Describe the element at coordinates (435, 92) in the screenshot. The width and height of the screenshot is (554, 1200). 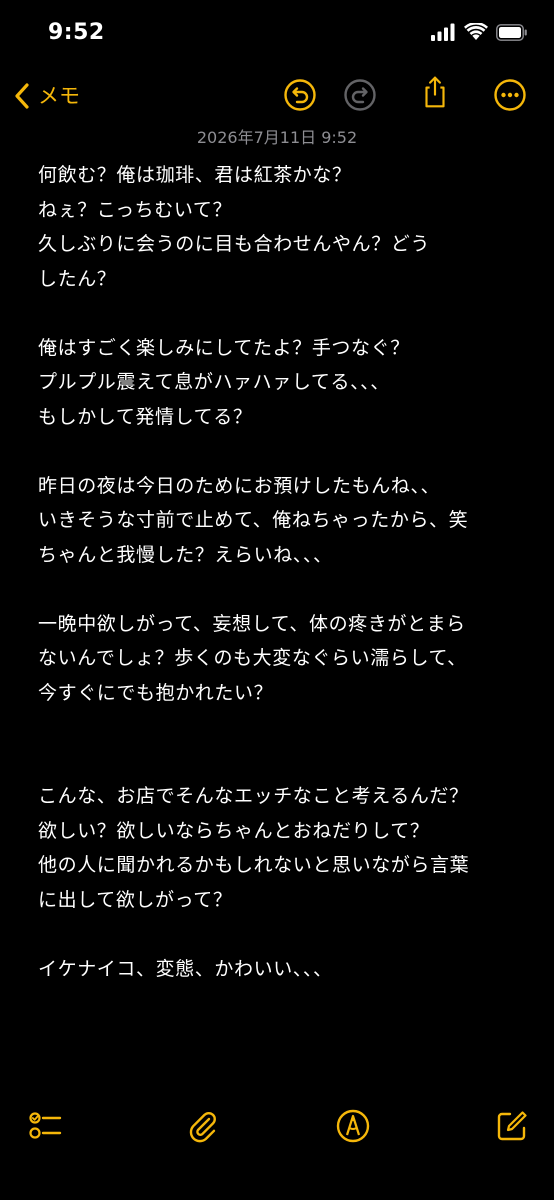
I see `share-icon` at that location.